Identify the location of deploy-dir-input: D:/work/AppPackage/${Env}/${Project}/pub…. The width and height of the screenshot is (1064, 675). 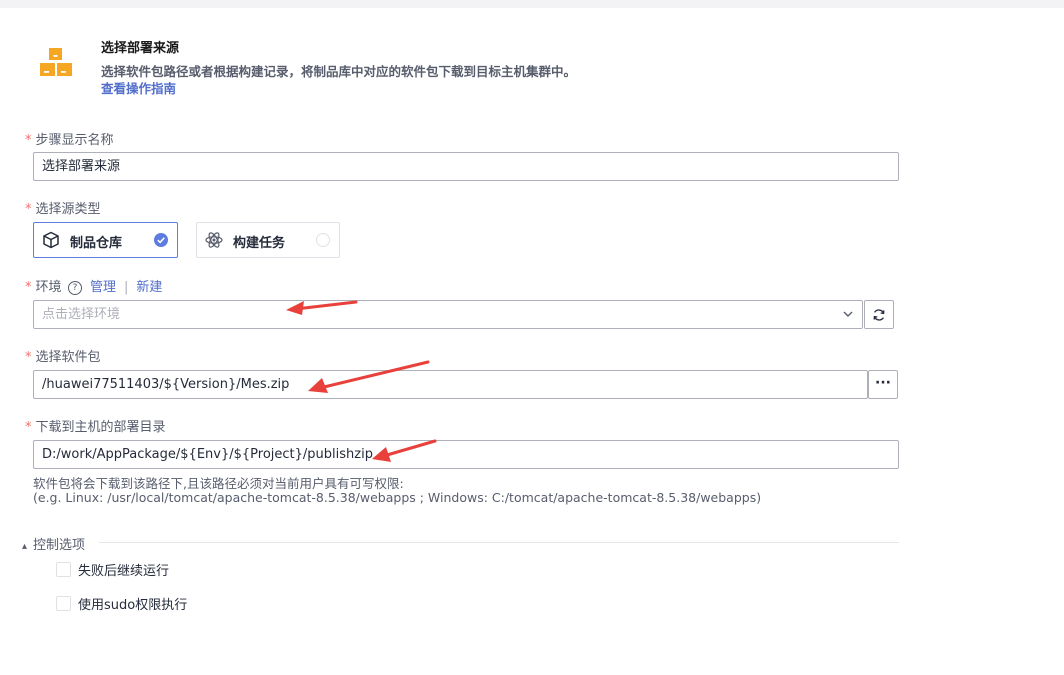
(466, 454).